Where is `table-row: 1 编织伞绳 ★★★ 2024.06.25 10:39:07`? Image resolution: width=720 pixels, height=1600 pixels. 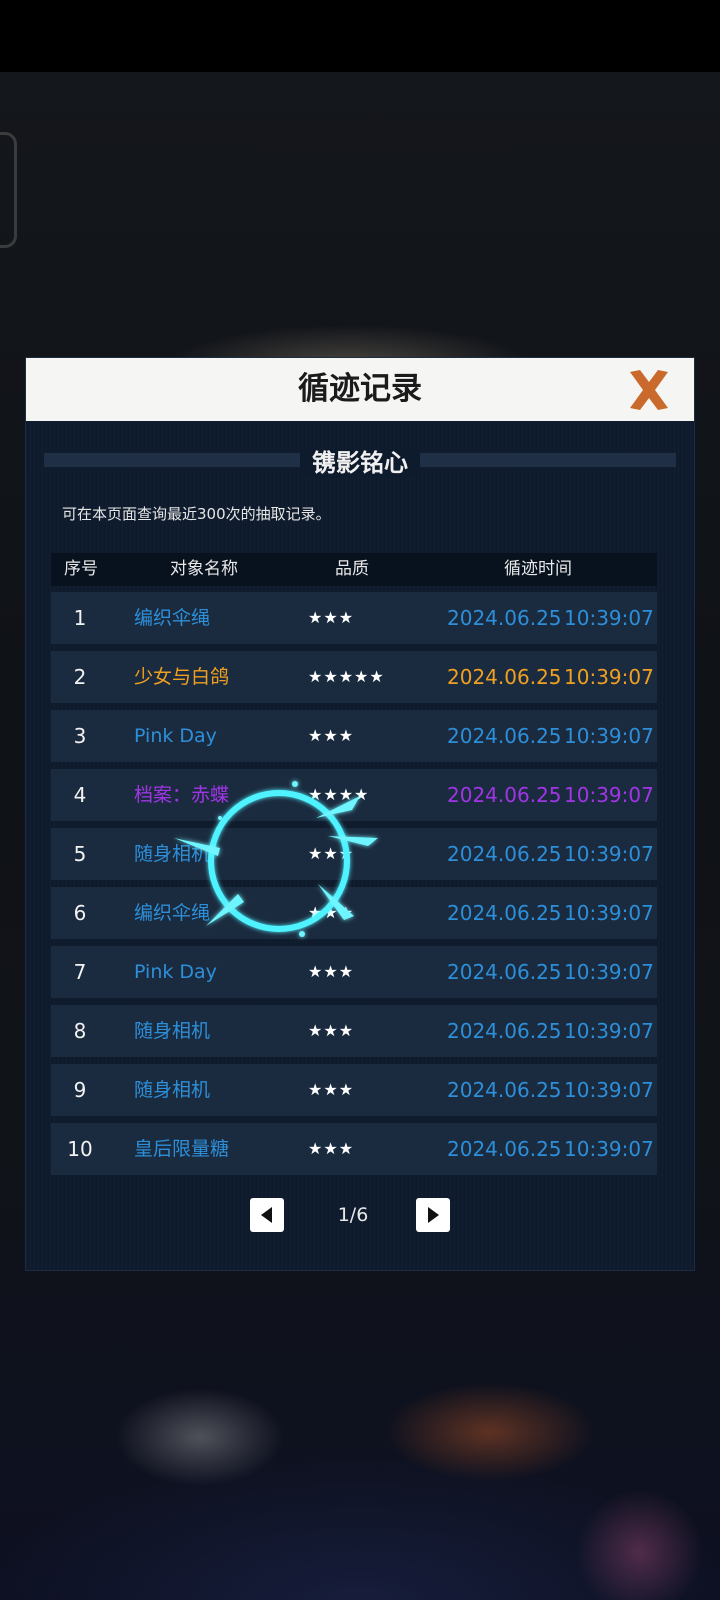
table-row: 1 编织伞绳 ★★★ 2024.06.25 10:39:07 is located at coordinates (354, 618).